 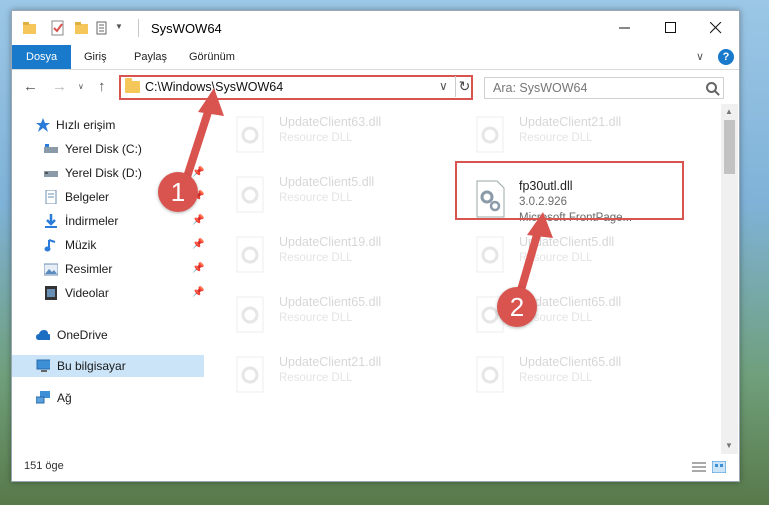 What do you see at coordinates (711, 87) in the screenshot?
I see `search-icon` at bounding box center [711, 87].